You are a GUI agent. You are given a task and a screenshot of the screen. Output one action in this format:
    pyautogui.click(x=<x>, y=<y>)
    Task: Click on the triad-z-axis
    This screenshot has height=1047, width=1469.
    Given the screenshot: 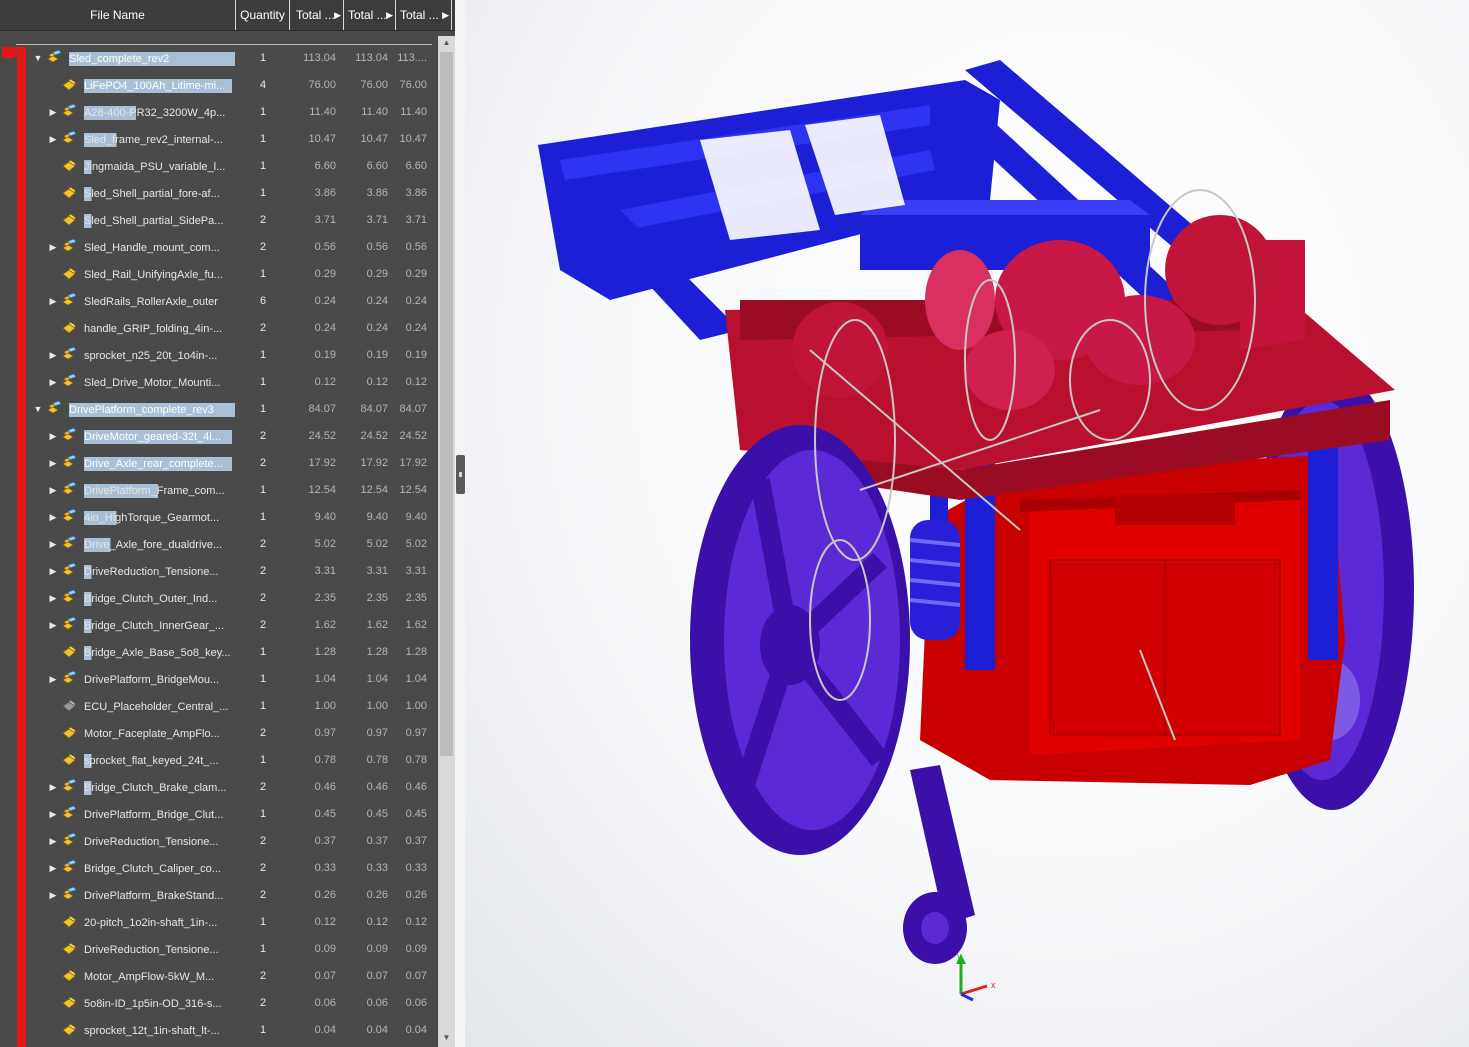 What is the action you would take?
    pyautogui.click(x=967, y=997)
    